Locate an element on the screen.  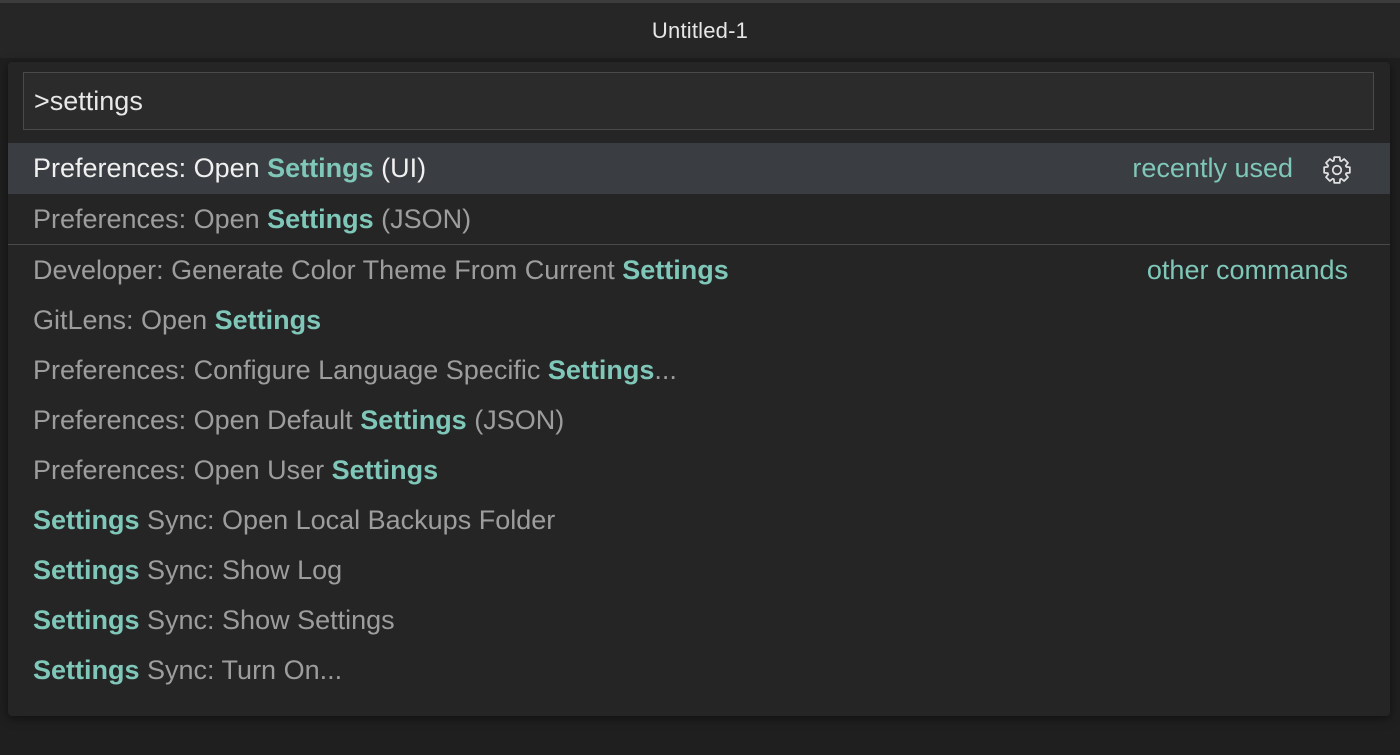
command-text: Preferences: Configure Language Specific is located at coordinates (290, 369).